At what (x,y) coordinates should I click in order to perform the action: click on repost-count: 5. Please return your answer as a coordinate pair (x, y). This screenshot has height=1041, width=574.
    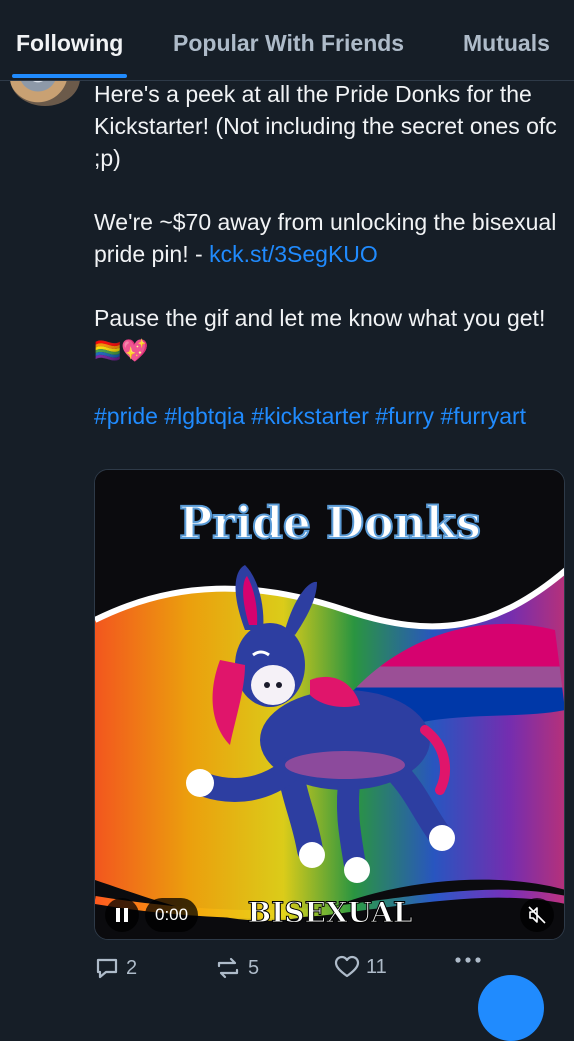
    Looking at the image, I should click on (254, 967).